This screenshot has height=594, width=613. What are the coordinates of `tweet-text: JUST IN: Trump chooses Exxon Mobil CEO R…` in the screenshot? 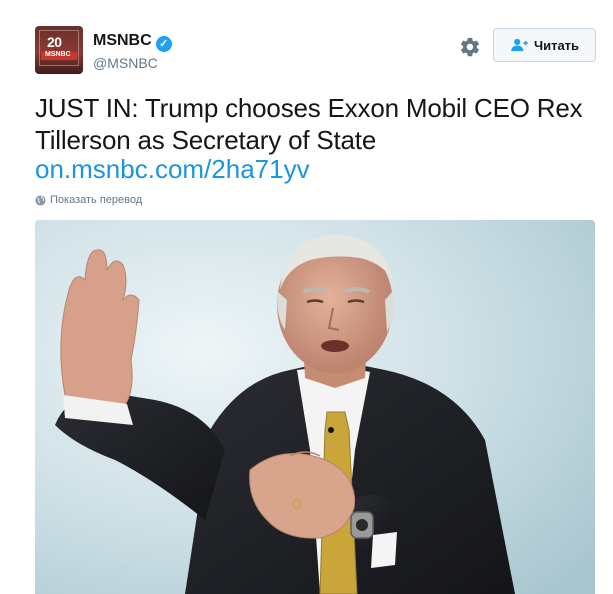 It's located at (309, 124).